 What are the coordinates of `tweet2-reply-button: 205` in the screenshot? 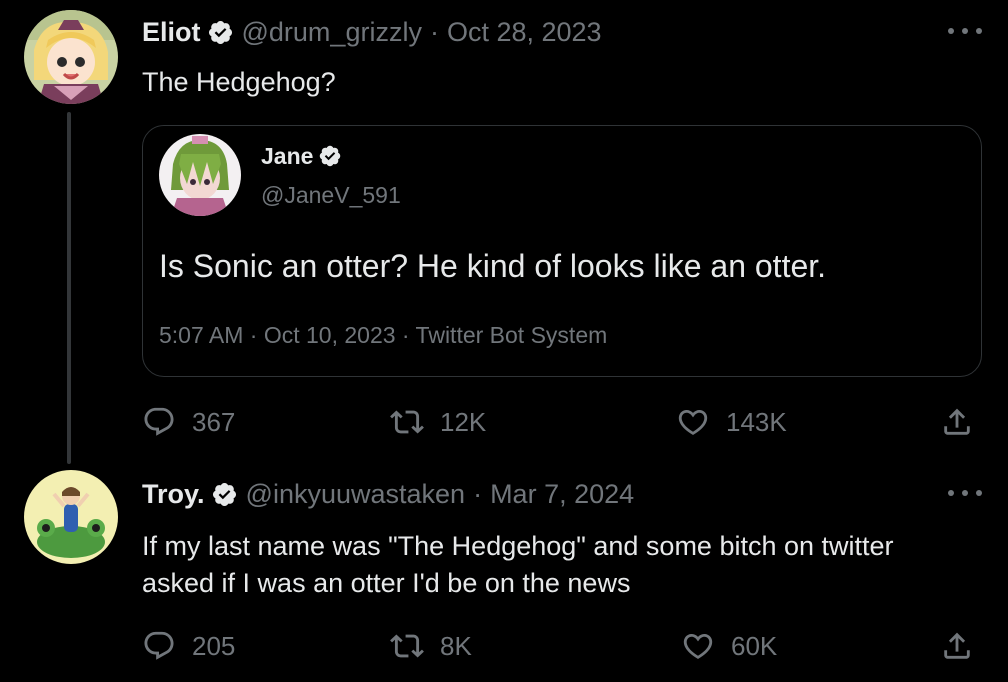 It's located at (188, 646).